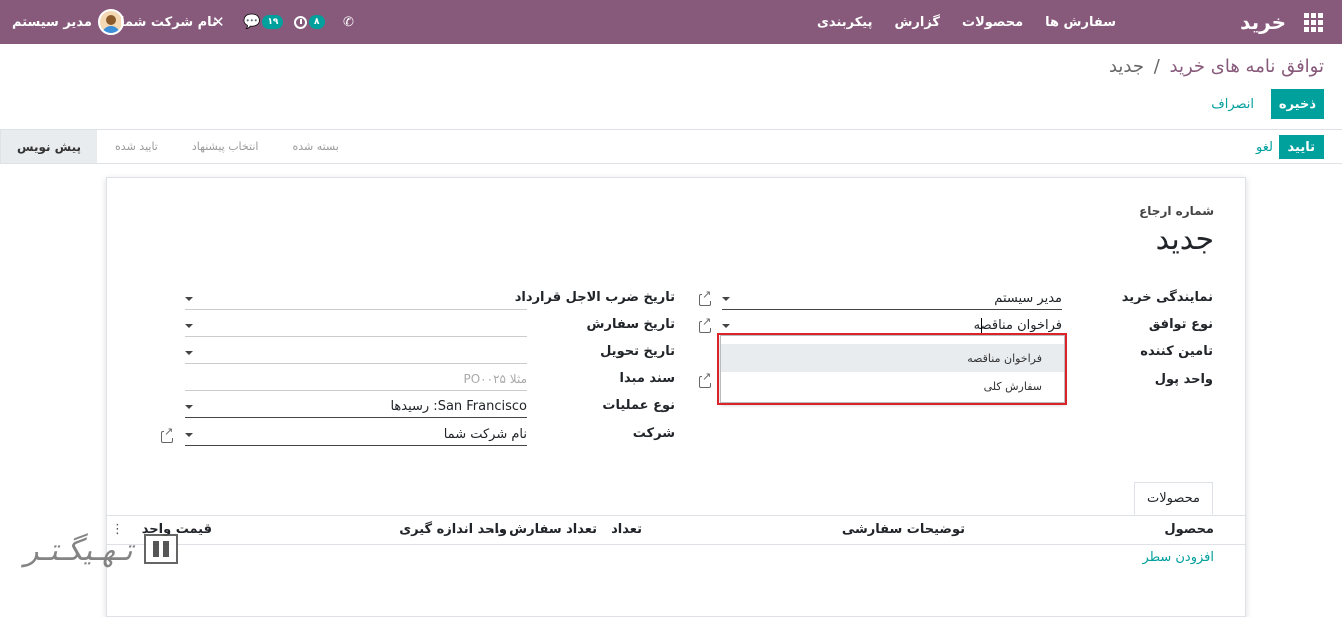 The image size is (1342, 617). I want to click on column-custom-description: توضیحات سفارشی, so click(903, 529).